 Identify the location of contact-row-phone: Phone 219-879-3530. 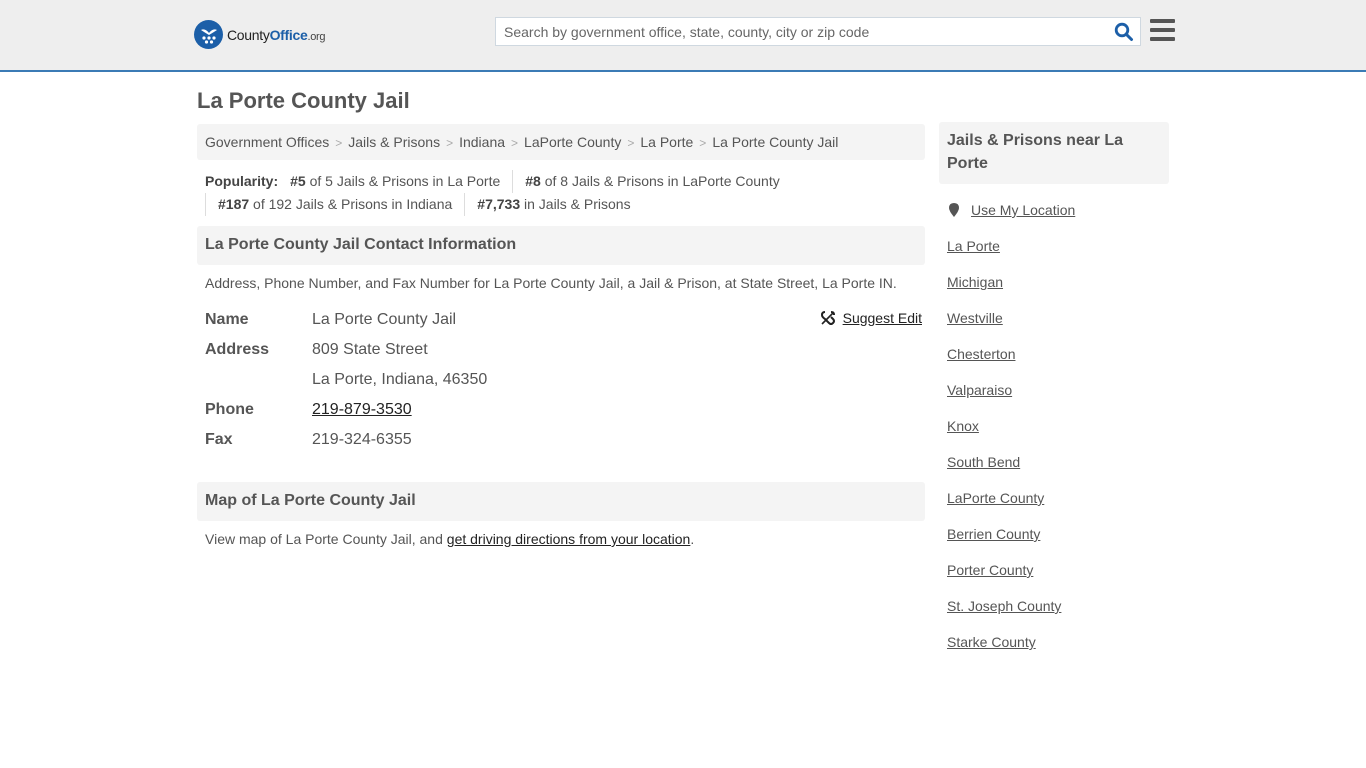
(561, 410).